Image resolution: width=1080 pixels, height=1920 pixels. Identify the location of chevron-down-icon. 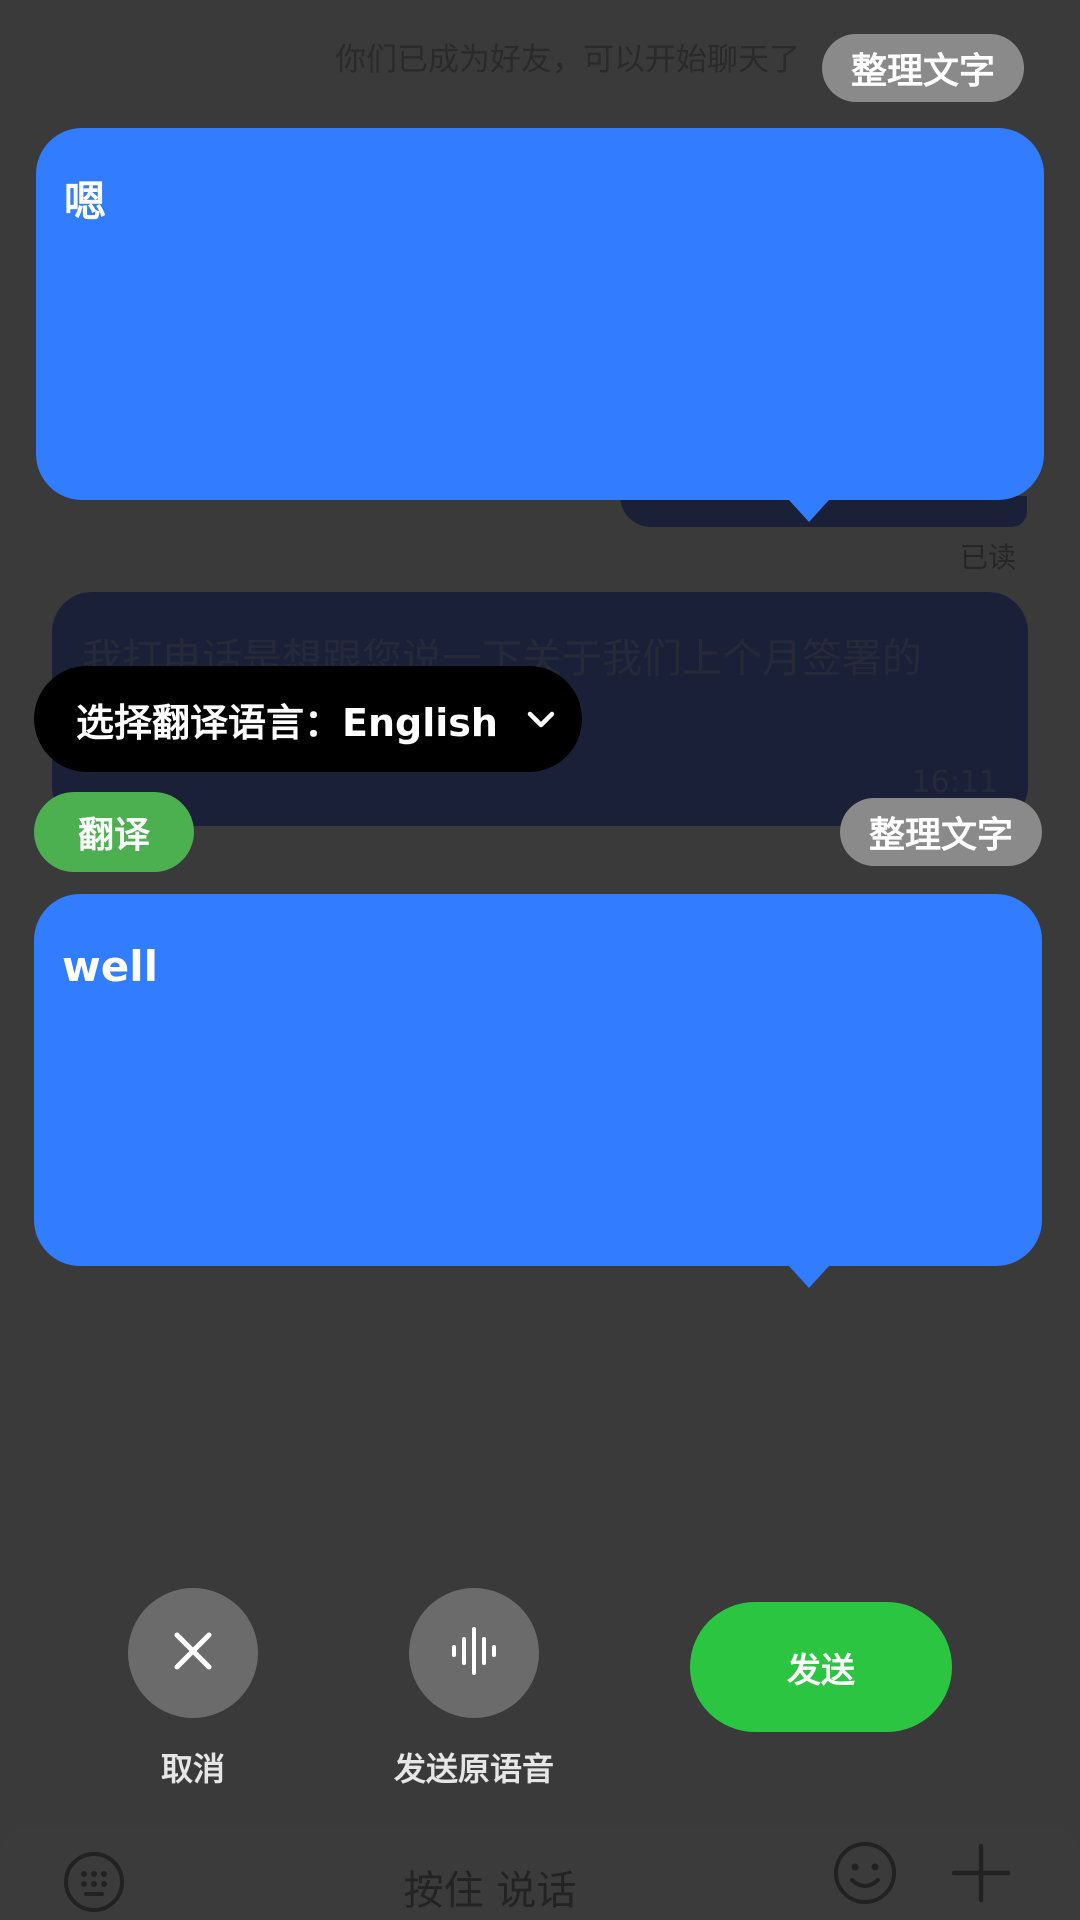
(541, 719).